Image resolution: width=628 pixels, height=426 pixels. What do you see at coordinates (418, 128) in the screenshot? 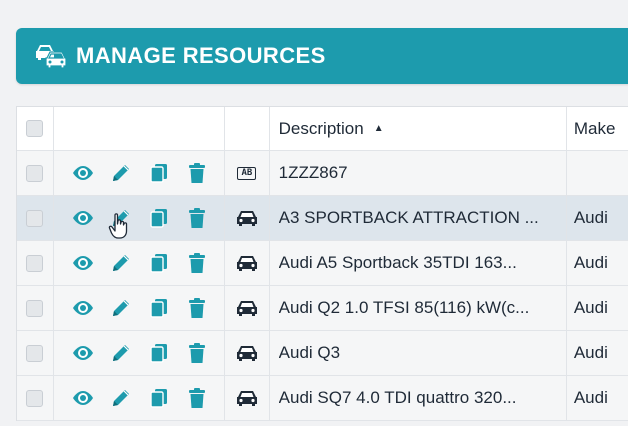
I see `column-header-description: Description ▲` at bounding box center [418, 128].